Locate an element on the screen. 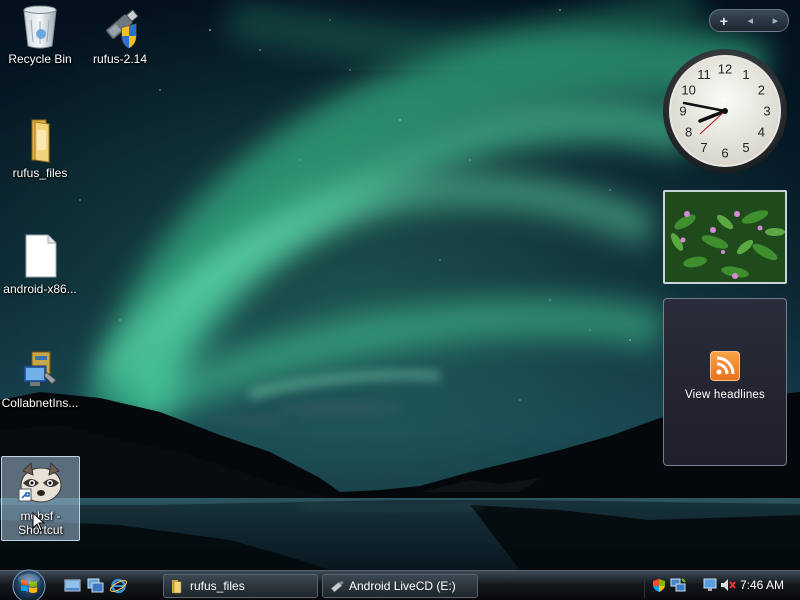 The width and height of the screenshot is (800, 600). clock-time: 7:46 AM is located at coordinates (762, 585).